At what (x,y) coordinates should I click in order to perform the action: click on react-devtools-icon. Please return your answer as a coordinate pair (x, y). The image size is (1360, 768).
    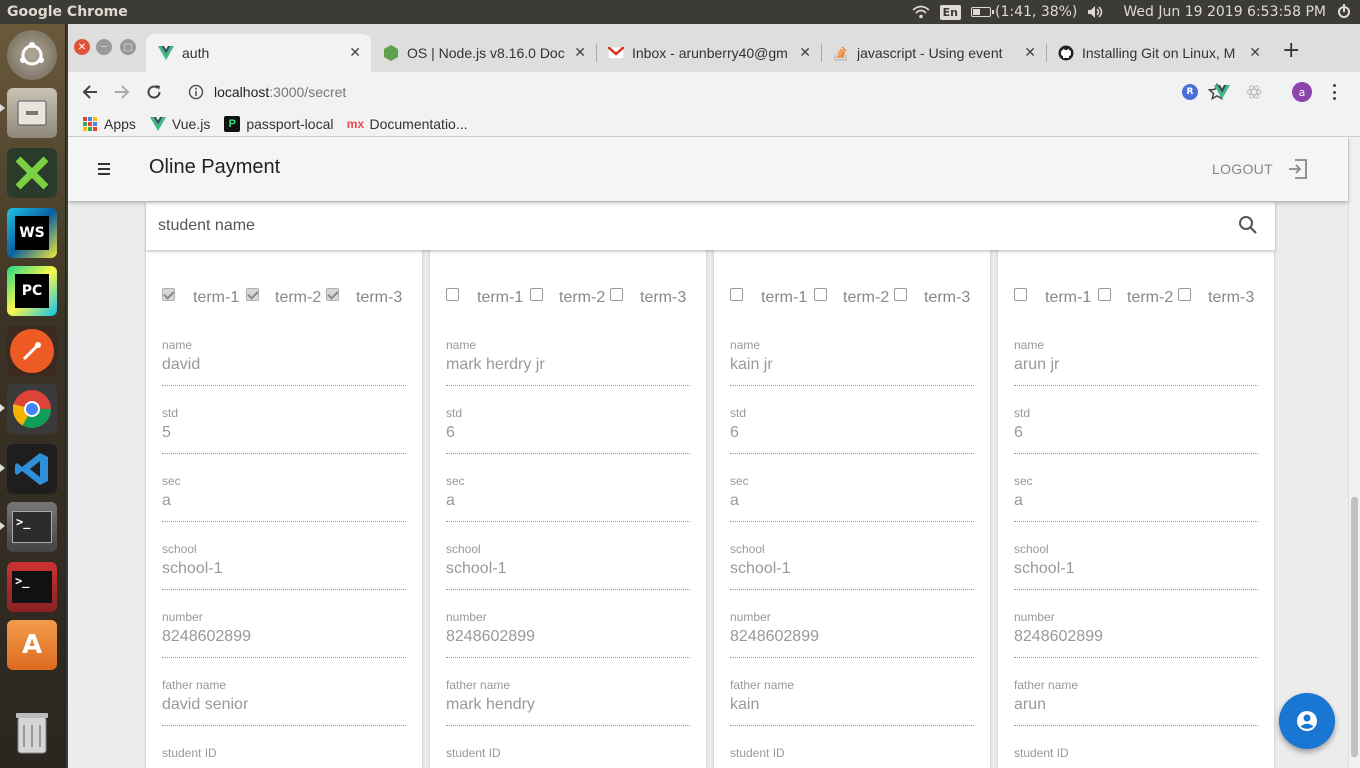
    Looking at the image, I should click on (1254, 92).